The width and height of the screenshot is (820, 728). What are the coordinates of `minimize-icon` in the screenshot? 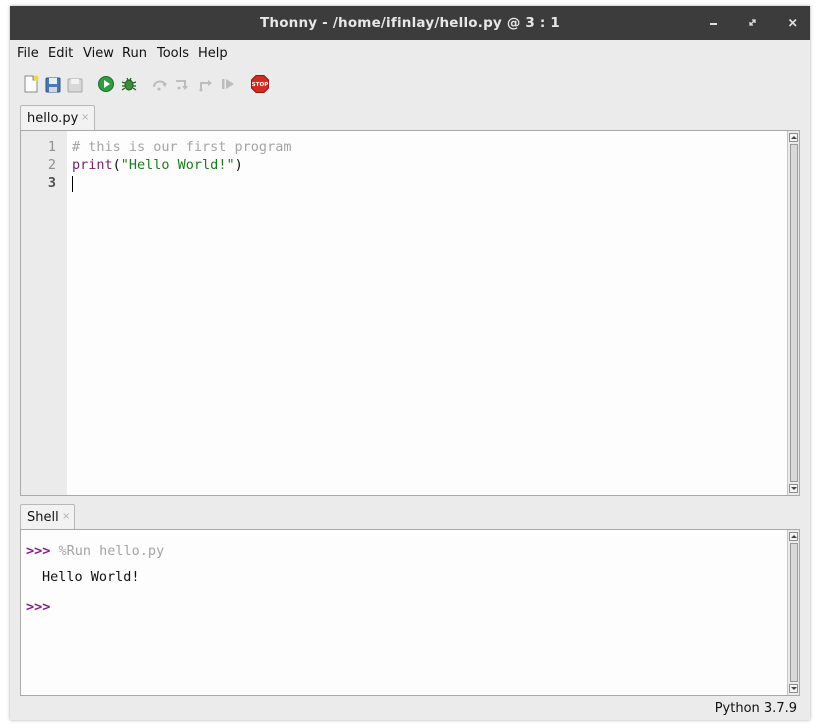 It's located at (714, 23).